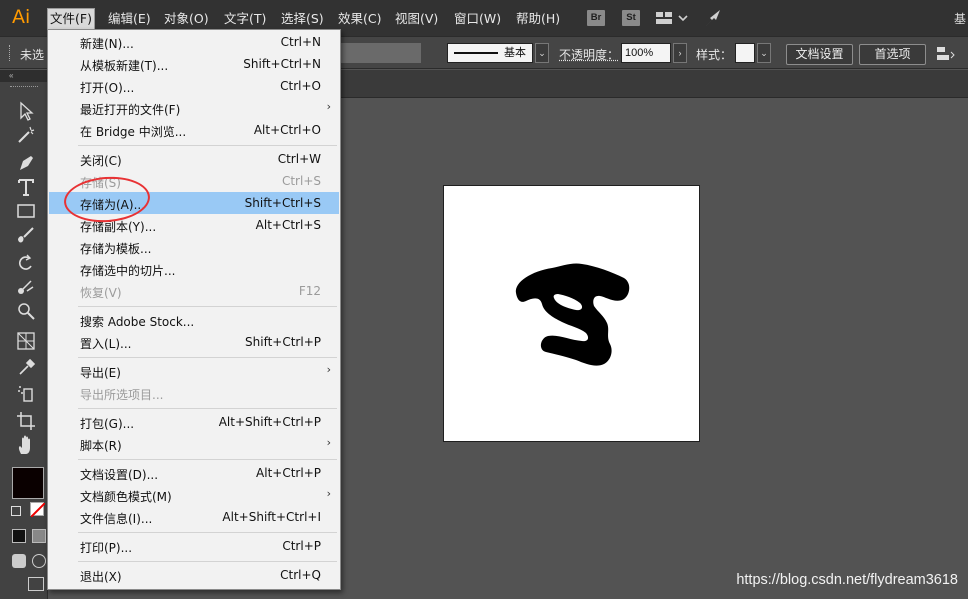  What do you see at coordinates (194, 371) in the screenshot?
I see `menu-item-export: 导出(E) ›` at bounding box center [194, 371].